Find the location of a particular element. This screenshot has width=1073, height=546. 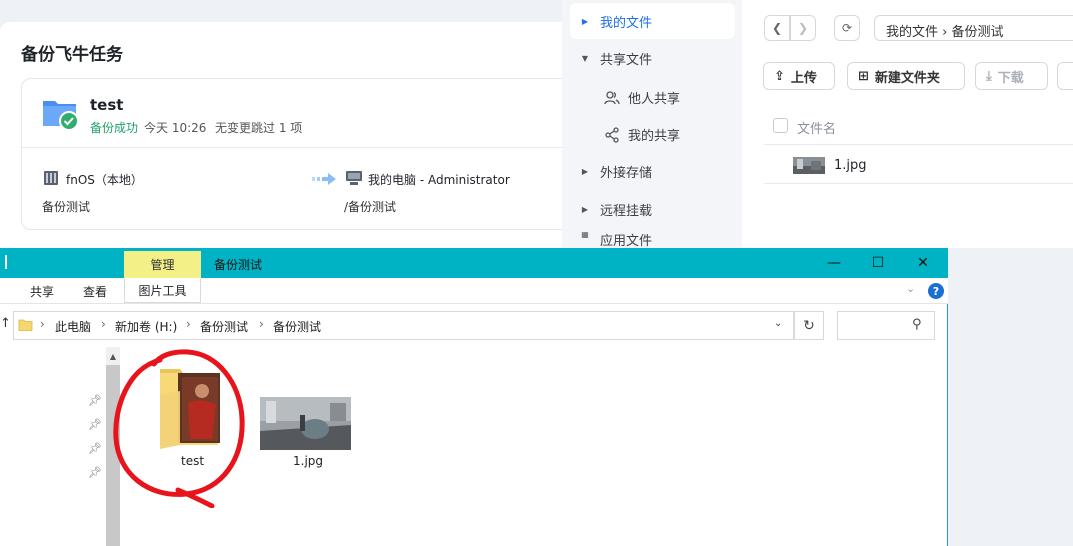

destination-path: /备份测试 is located at coordinates (370, 207).